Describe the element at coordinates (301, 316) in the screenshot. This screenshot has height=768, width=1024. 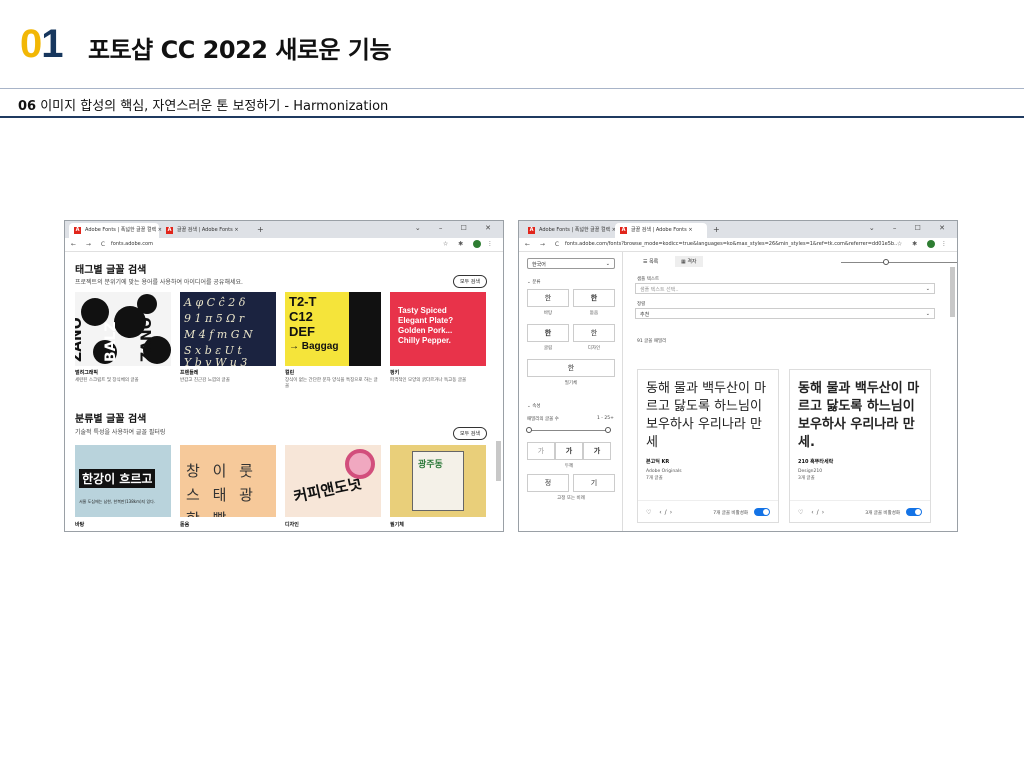
I see `clean-line-2: C12` at that location.